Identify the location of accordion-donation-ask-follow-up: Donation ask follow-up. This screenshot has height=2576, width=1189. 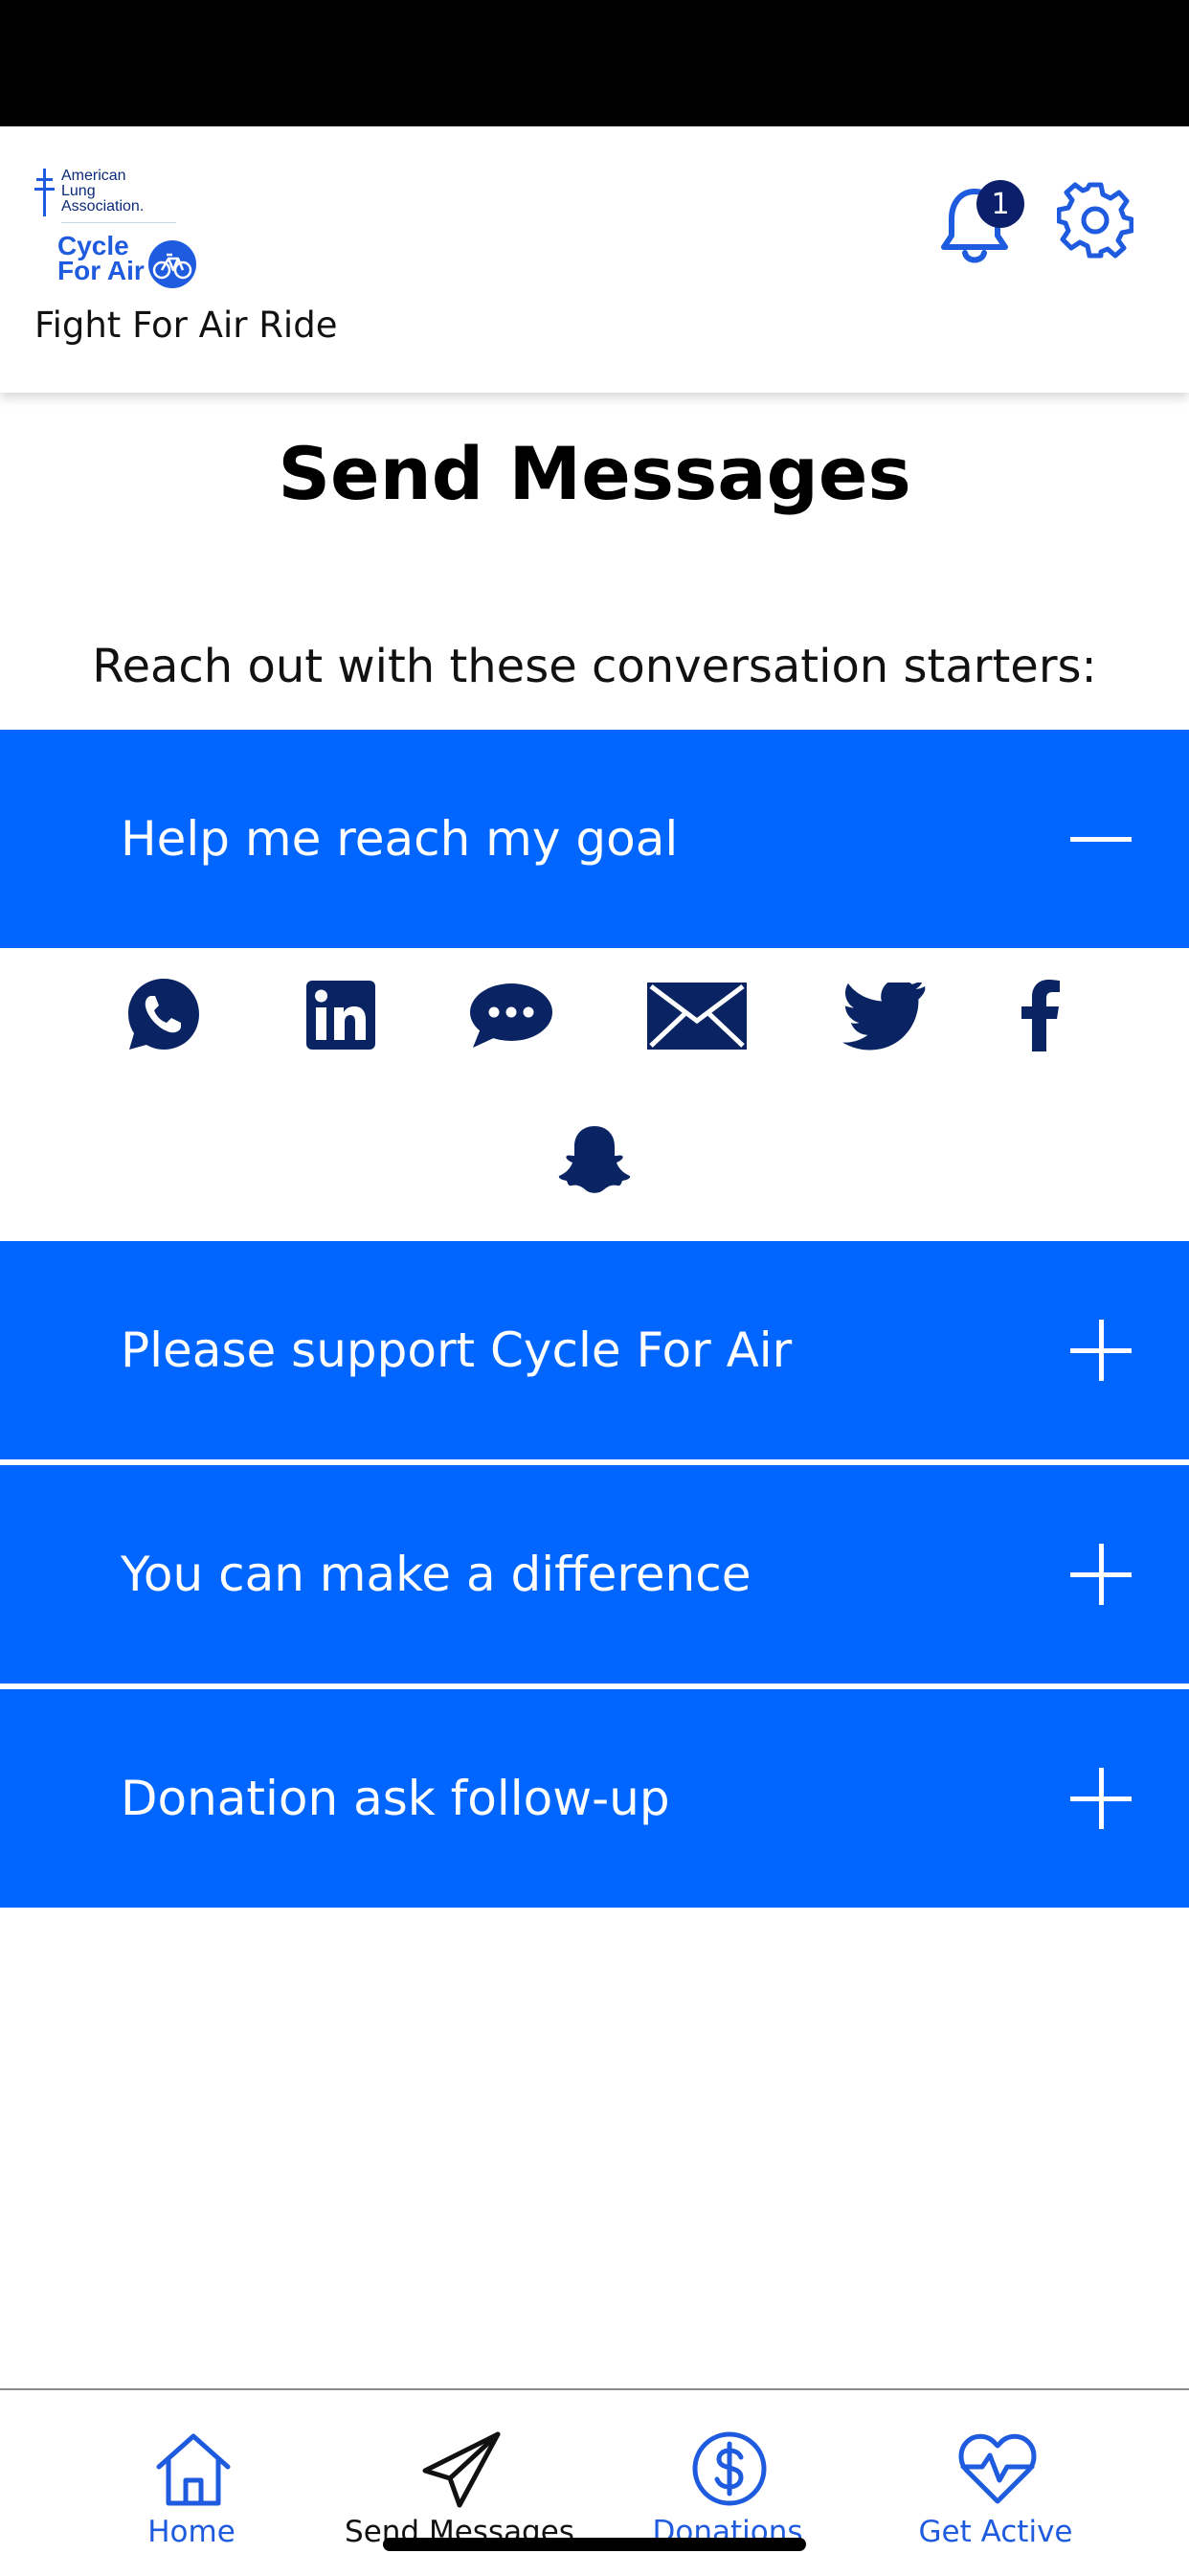
(594, 1798).